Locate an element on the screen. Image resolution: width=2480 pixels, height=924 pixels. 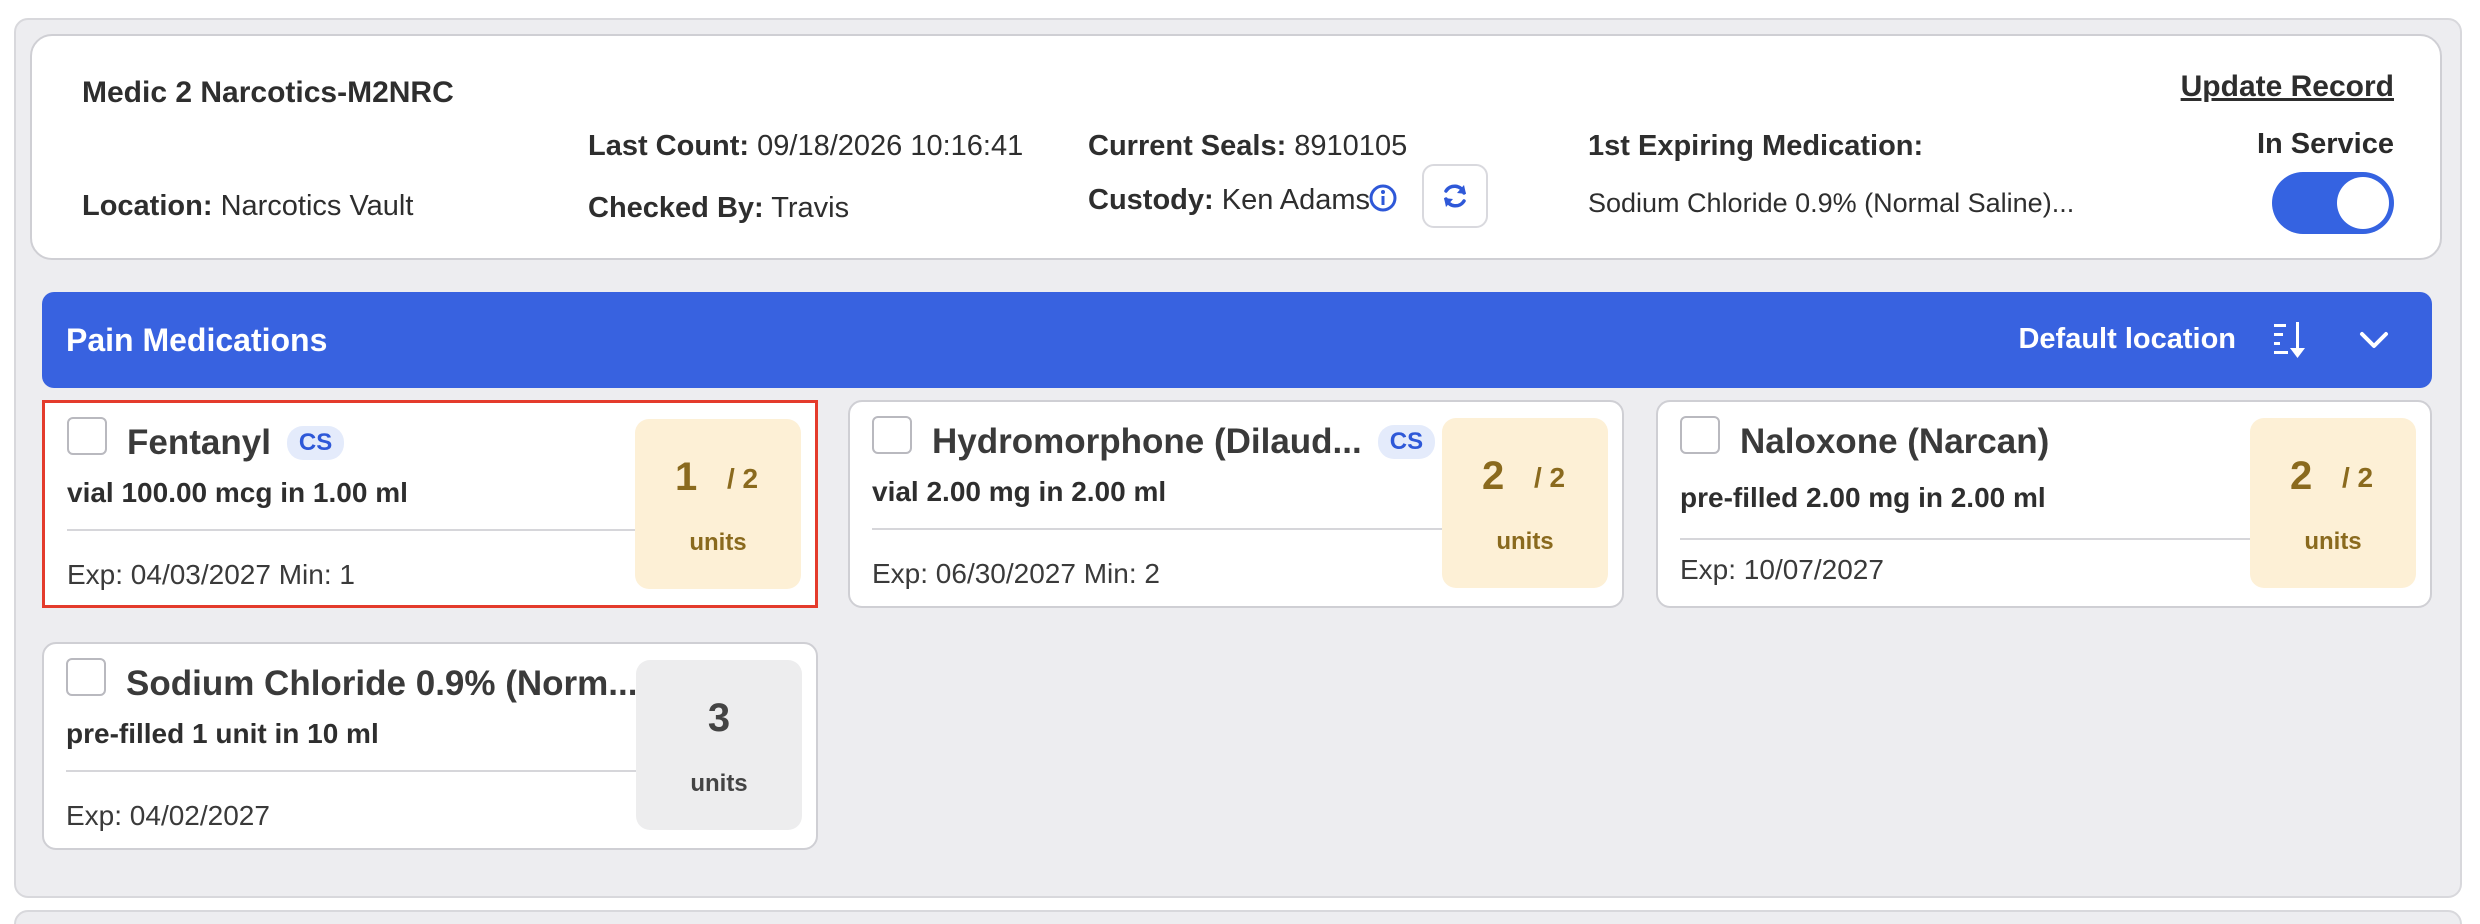
in-service-label: In Service is located at coordinates (2325, 144).